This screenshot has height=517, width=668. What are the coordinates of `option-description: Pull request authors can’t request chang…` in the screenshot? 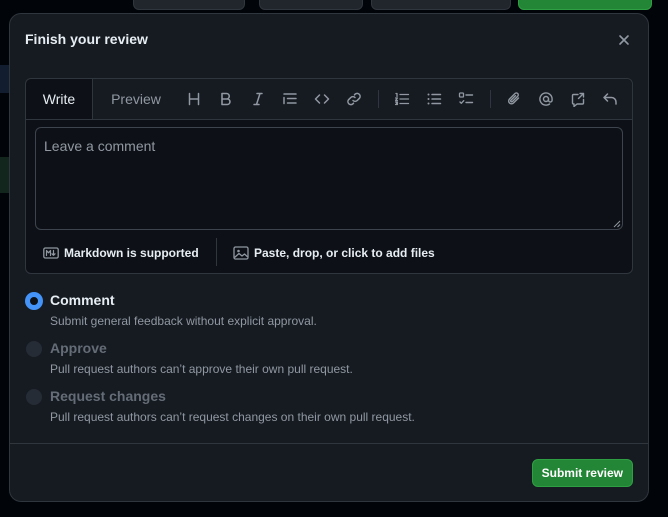 It's located at (232, 417).